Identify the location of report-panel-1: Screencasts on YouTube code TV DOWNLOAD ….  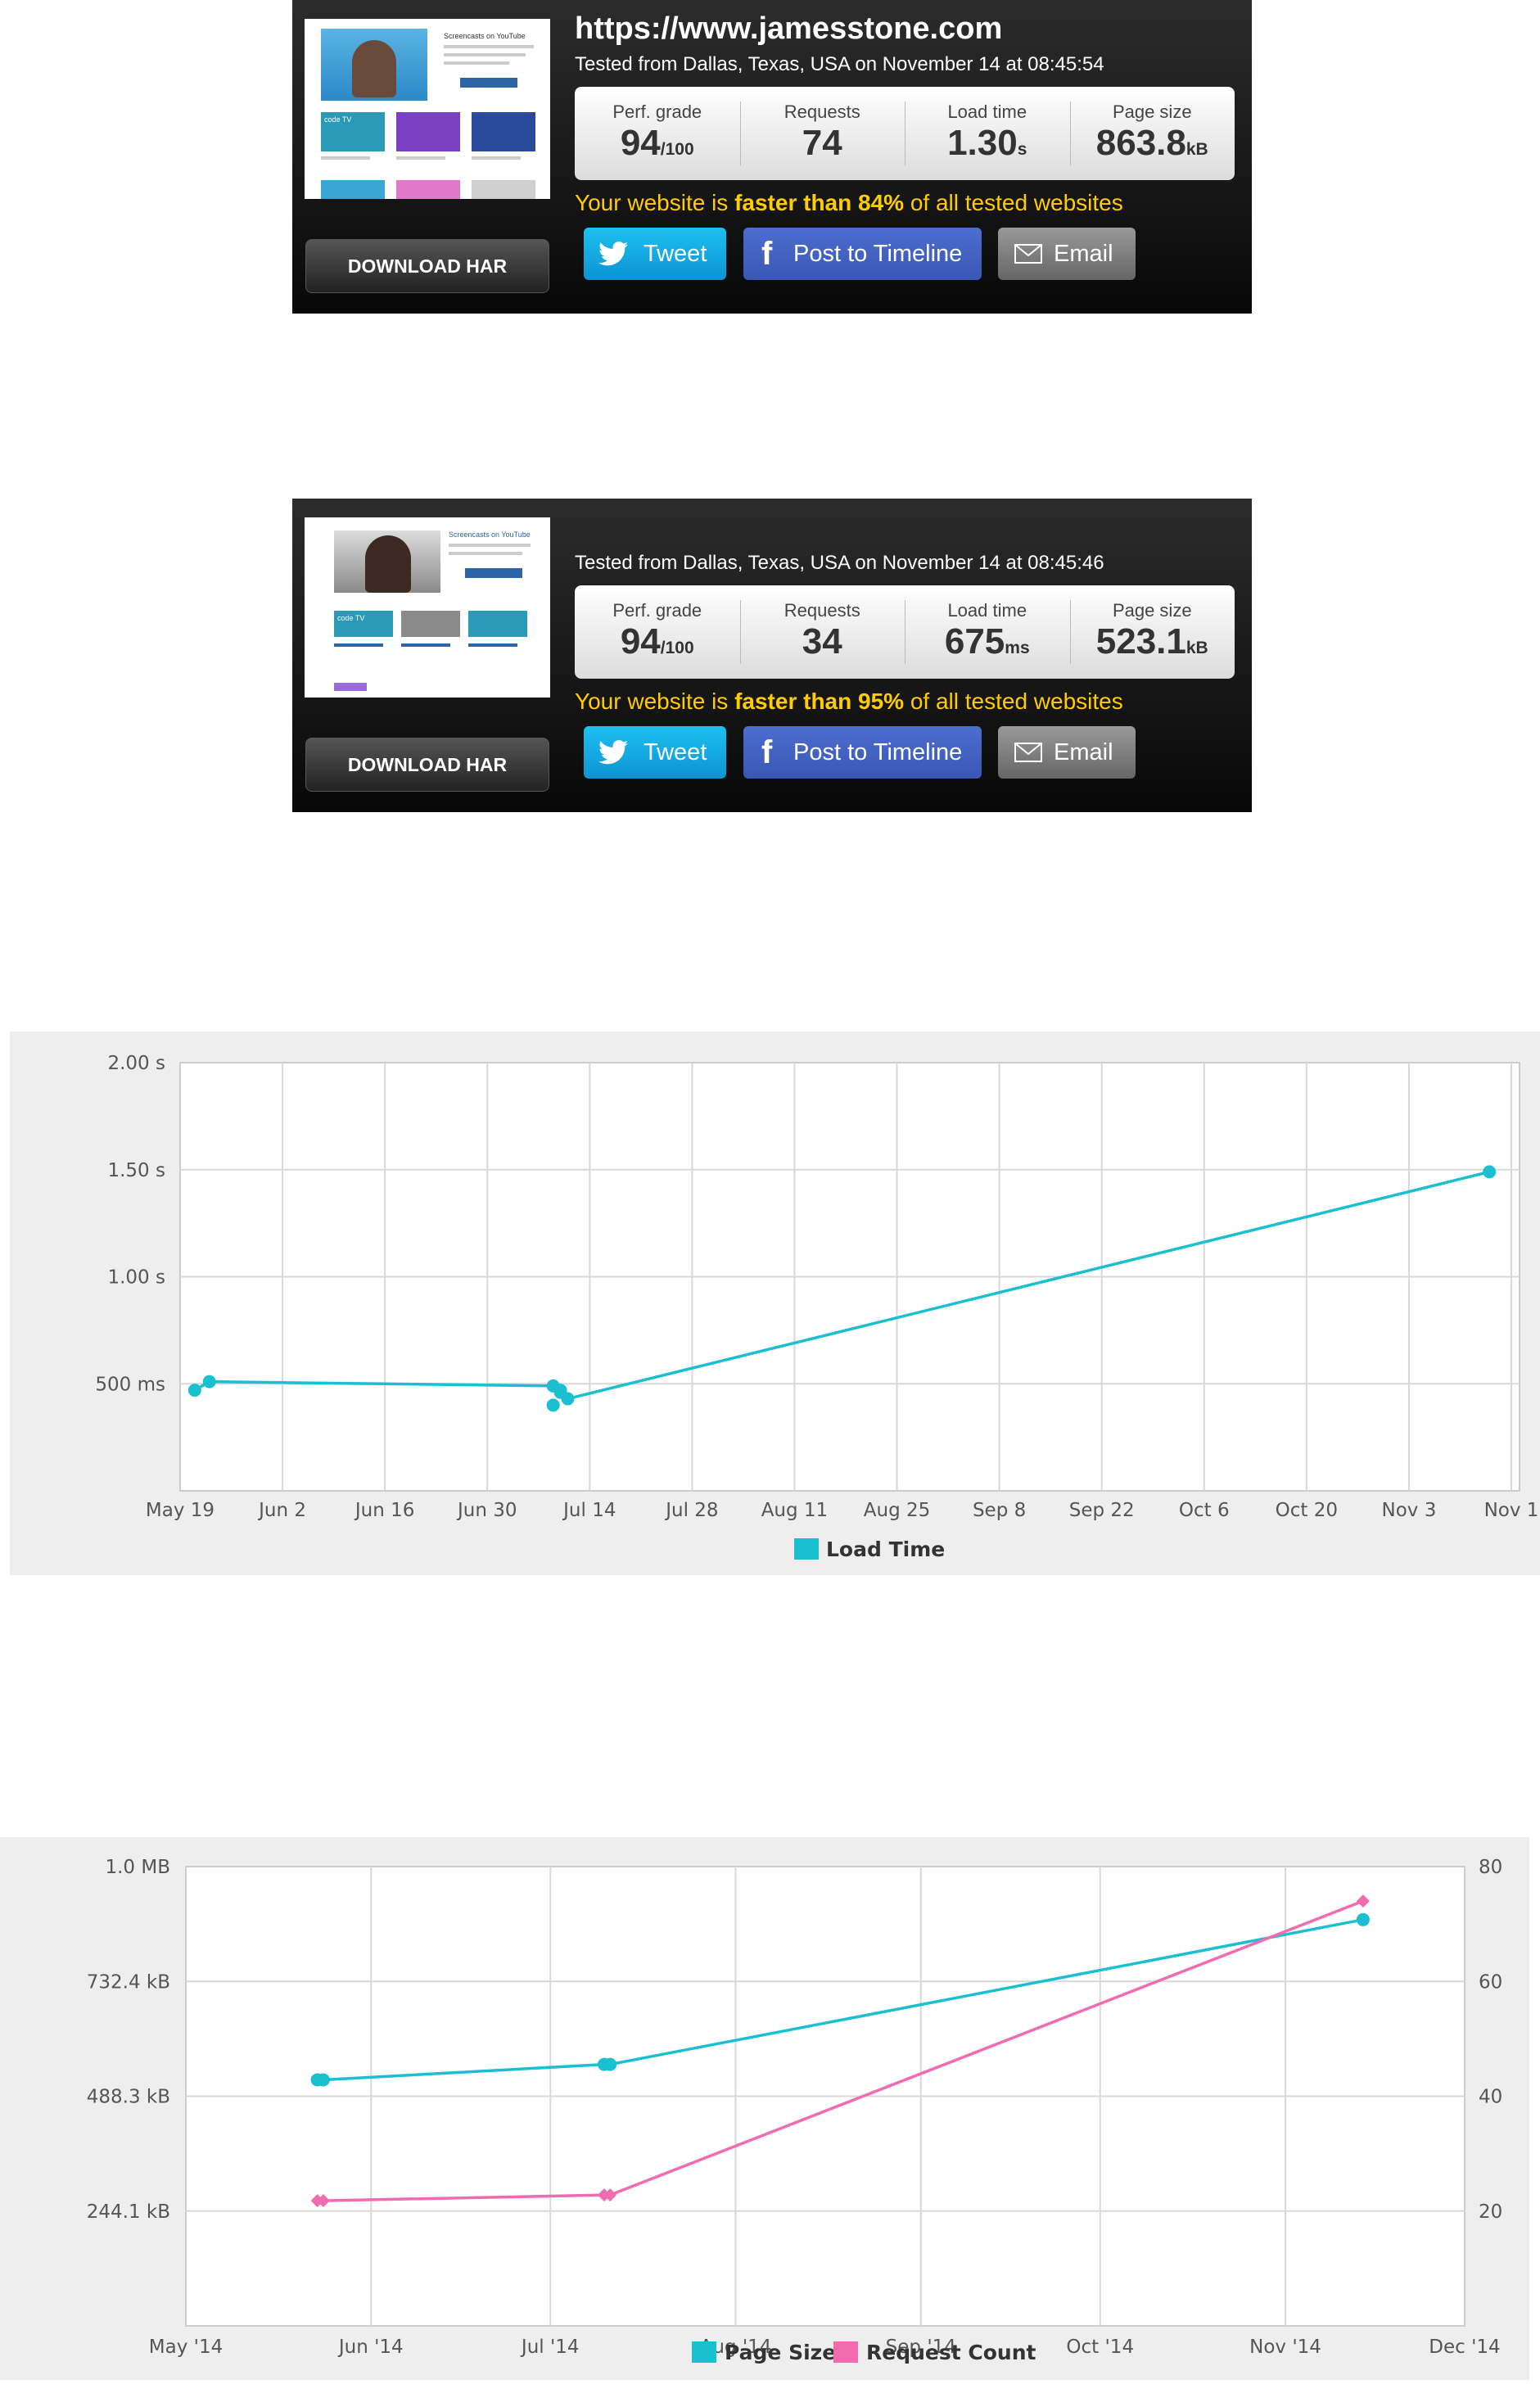
(772, 157).